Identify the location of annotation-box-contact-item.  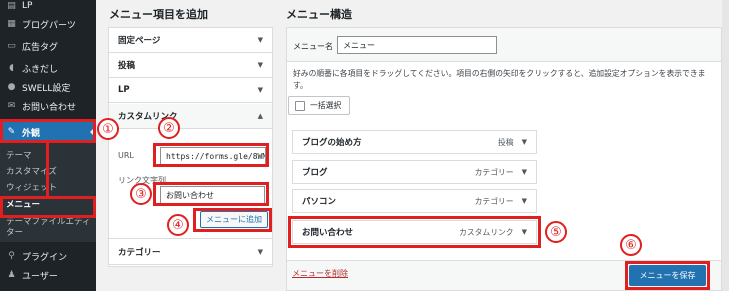
(414, 232).